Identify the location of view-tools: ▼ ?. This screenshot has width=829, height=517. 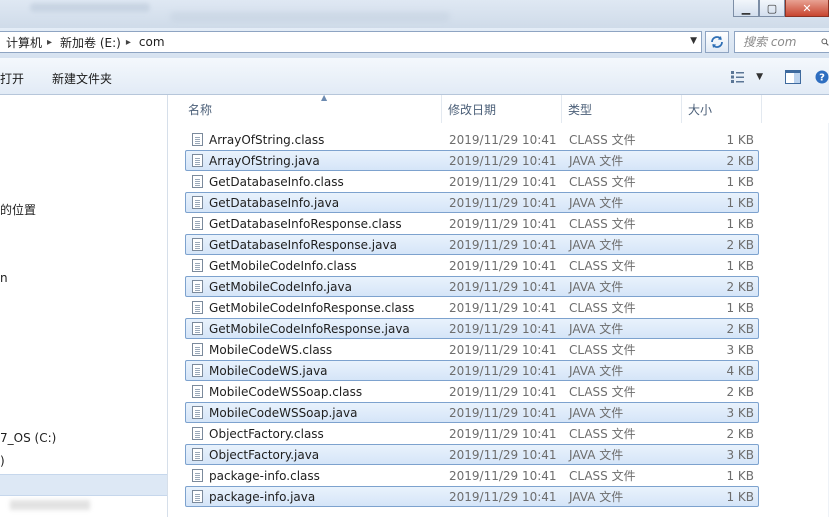
(775, 77).